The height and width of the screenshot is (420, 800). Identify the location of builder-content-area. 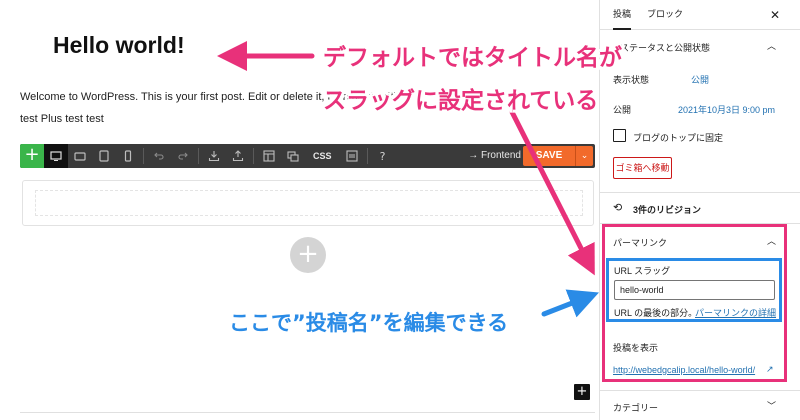
(308, 203).